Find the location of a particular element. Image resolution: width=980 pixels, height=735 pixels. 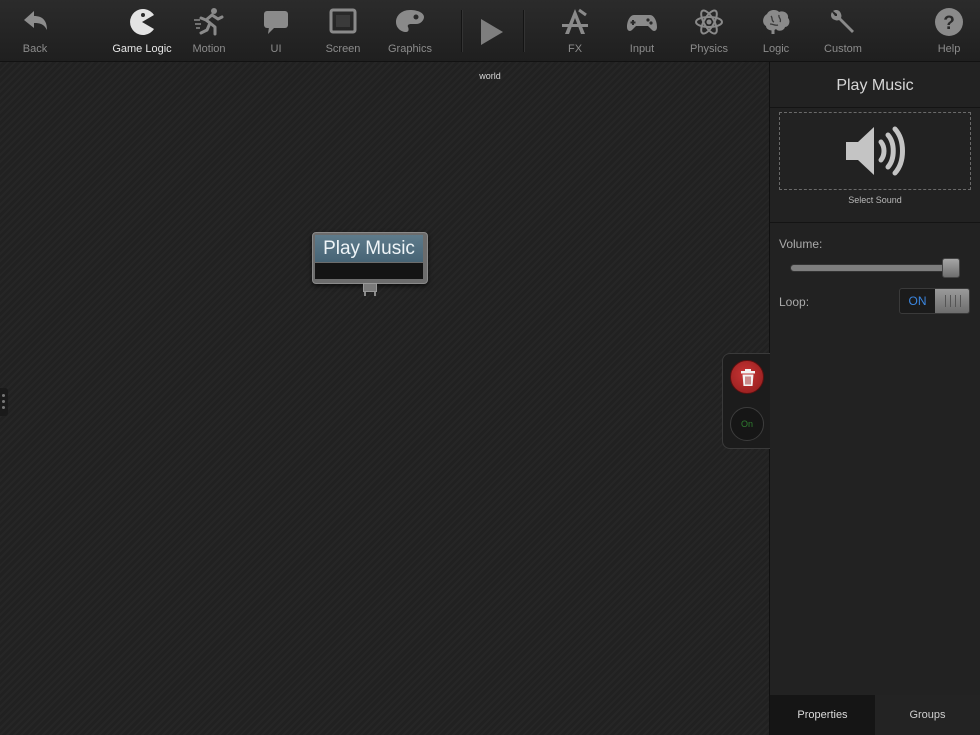

volume-slider-thumb is located at coordinates (951, 268).